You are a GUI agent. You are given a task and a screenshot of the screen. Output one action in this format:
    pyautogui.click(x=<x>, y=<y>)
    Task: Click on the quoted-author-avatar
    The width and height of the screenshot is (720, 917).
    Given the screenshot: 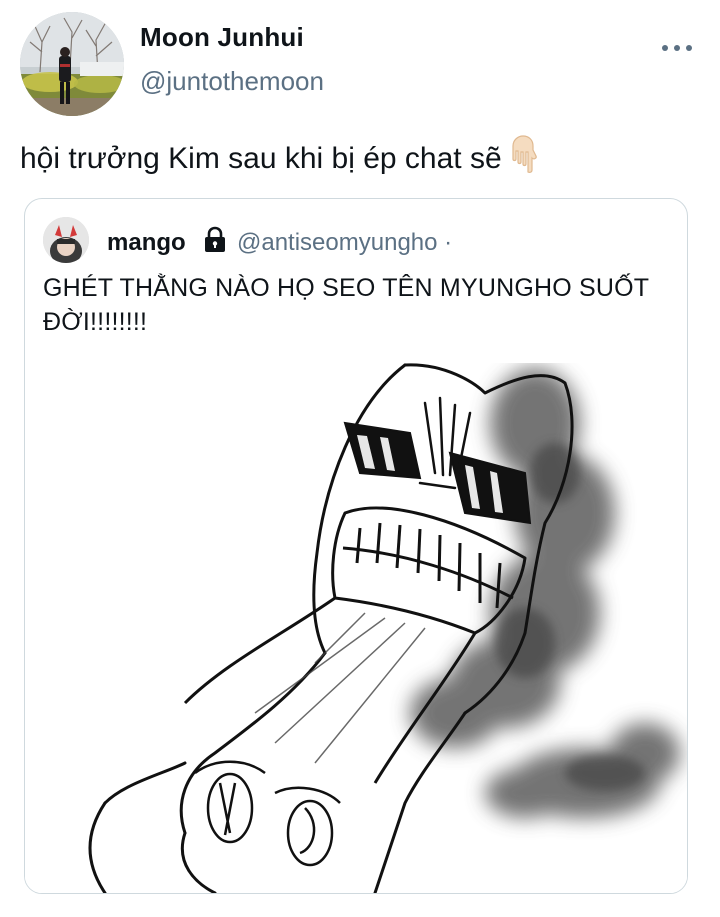 What is the action you would take?
    pyautogui.click(x=66, y=240)
    